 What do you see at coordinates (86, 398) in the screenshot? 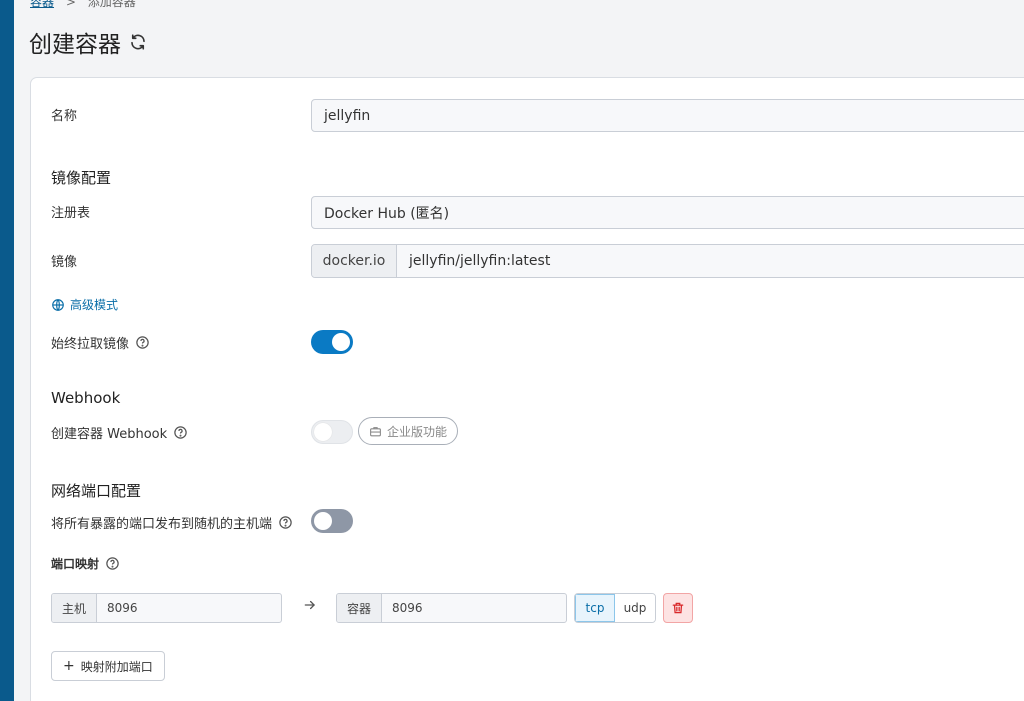
I see `webhook-section-title: Webhook` at bounding box center [86, 398].